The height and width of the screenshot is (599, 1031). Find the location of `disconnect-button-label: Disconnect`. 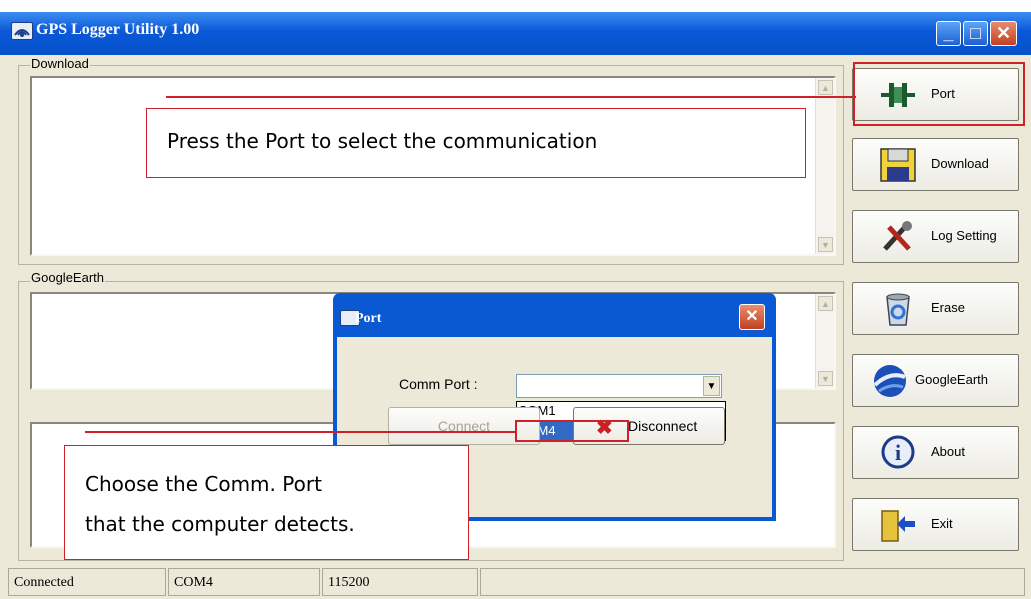

disconnect-button-label: Disconnect is located at coordinates (663, 426).